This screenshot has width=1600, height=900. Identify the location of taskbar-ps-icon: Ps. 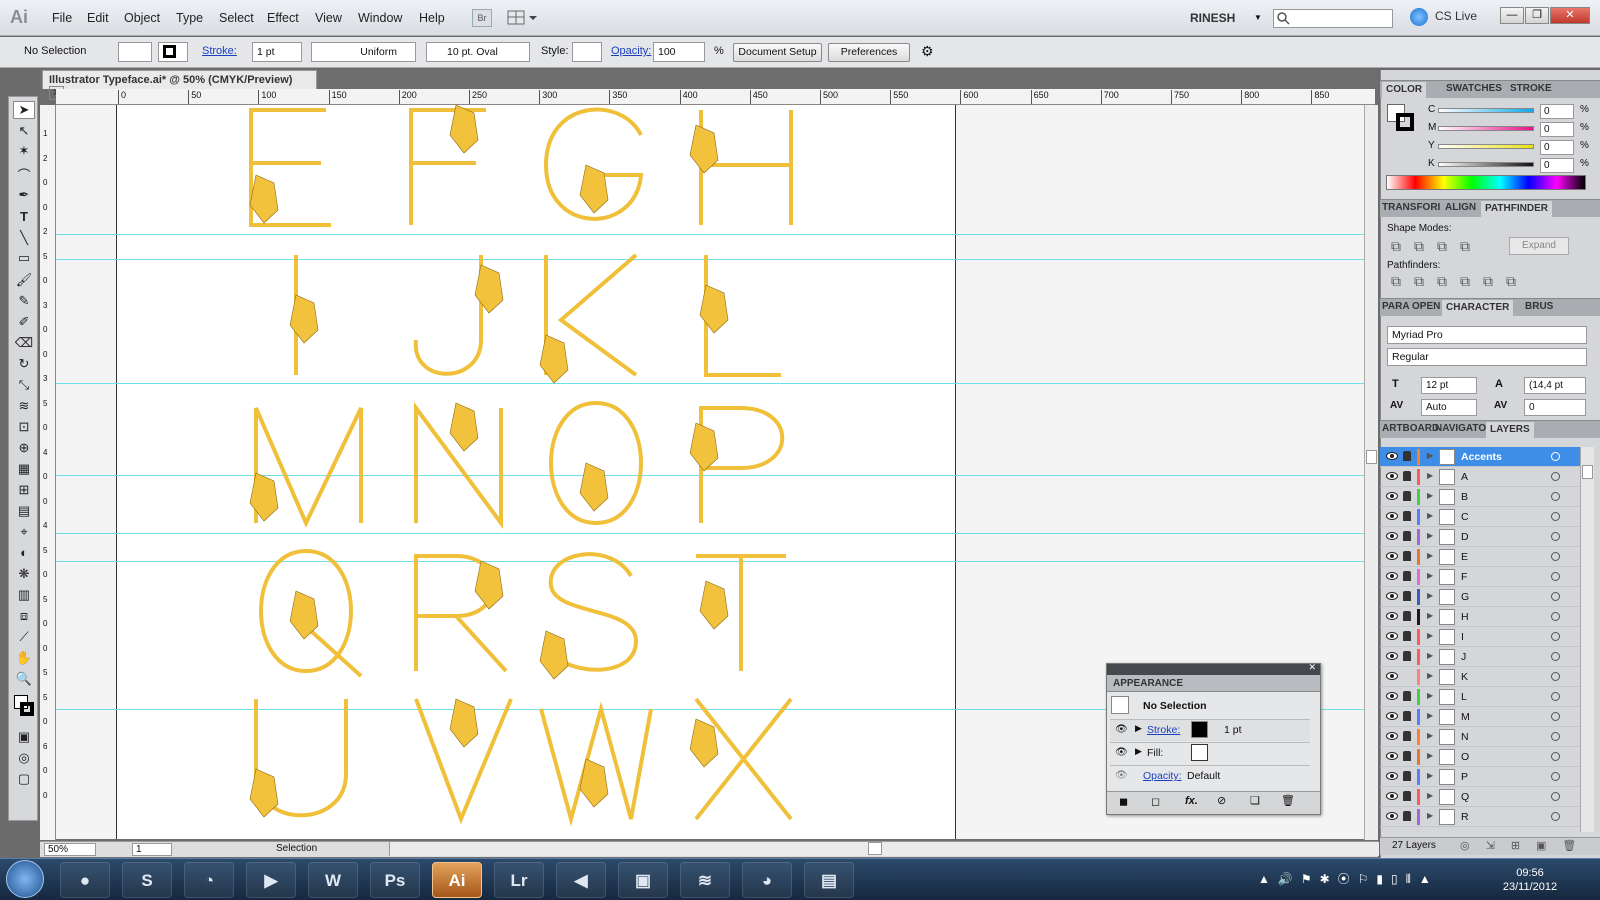
(395, 880).